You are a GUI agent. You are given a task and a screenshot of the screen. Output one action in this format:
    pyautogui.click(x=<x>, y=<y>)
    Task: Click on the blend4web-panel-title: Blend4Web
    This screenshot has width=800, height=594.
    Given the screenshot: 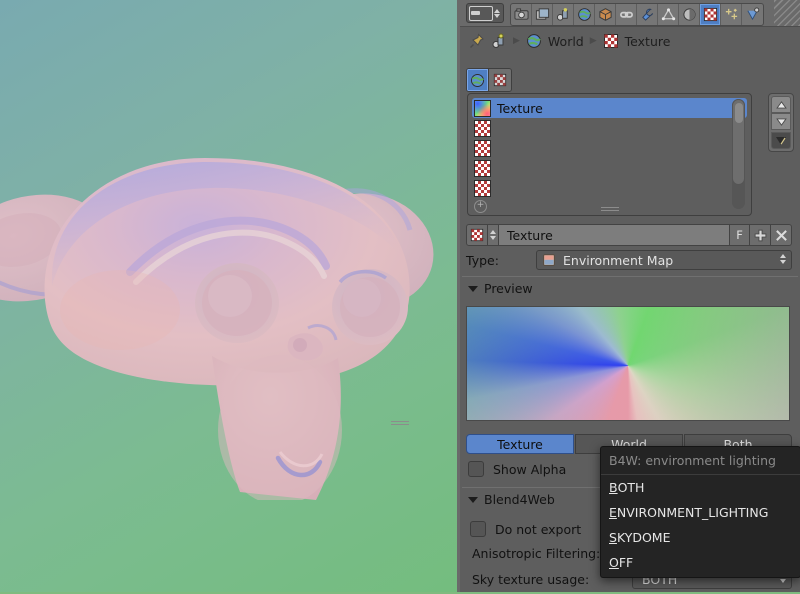 What is the action you would take?
    pyautogui.click(x=519, y=499)
    